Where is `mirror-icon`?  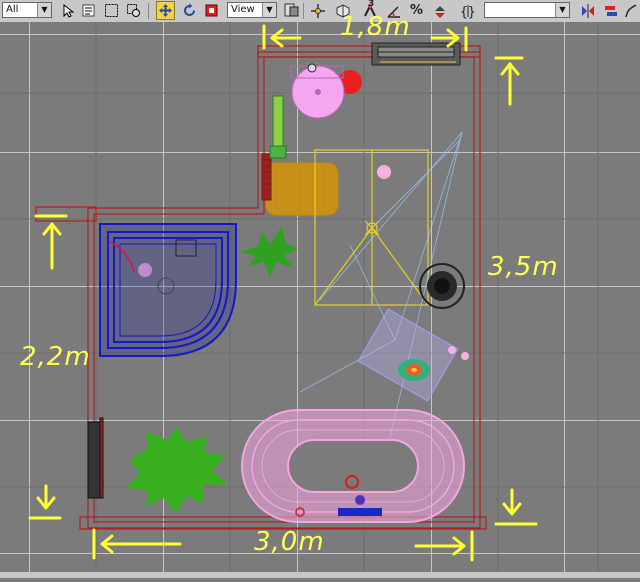
mirror-icon is located at coordinates (587, 10).